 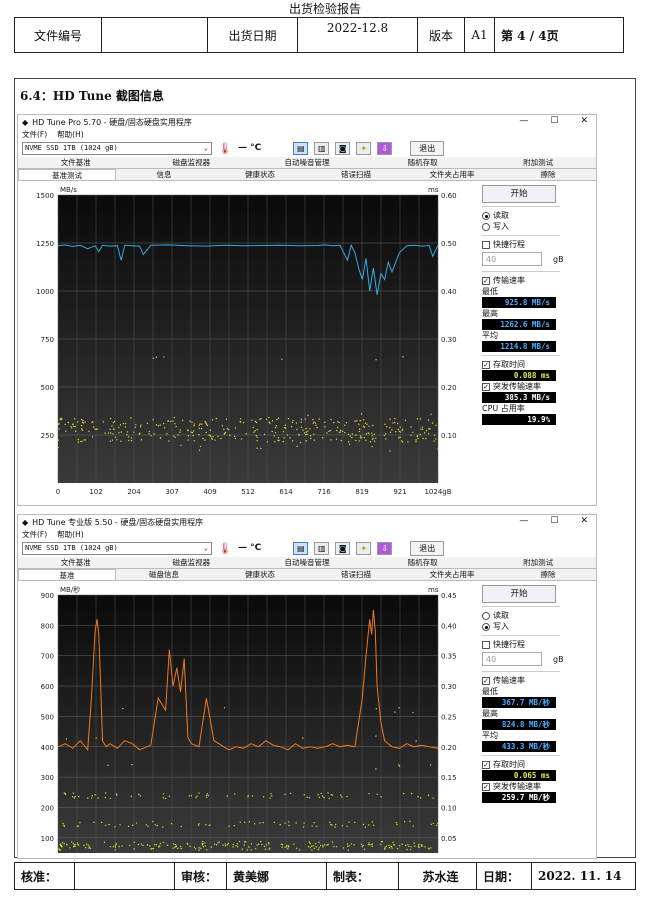 I want to click on review-label: 审核：, so click(x=201, y=876).